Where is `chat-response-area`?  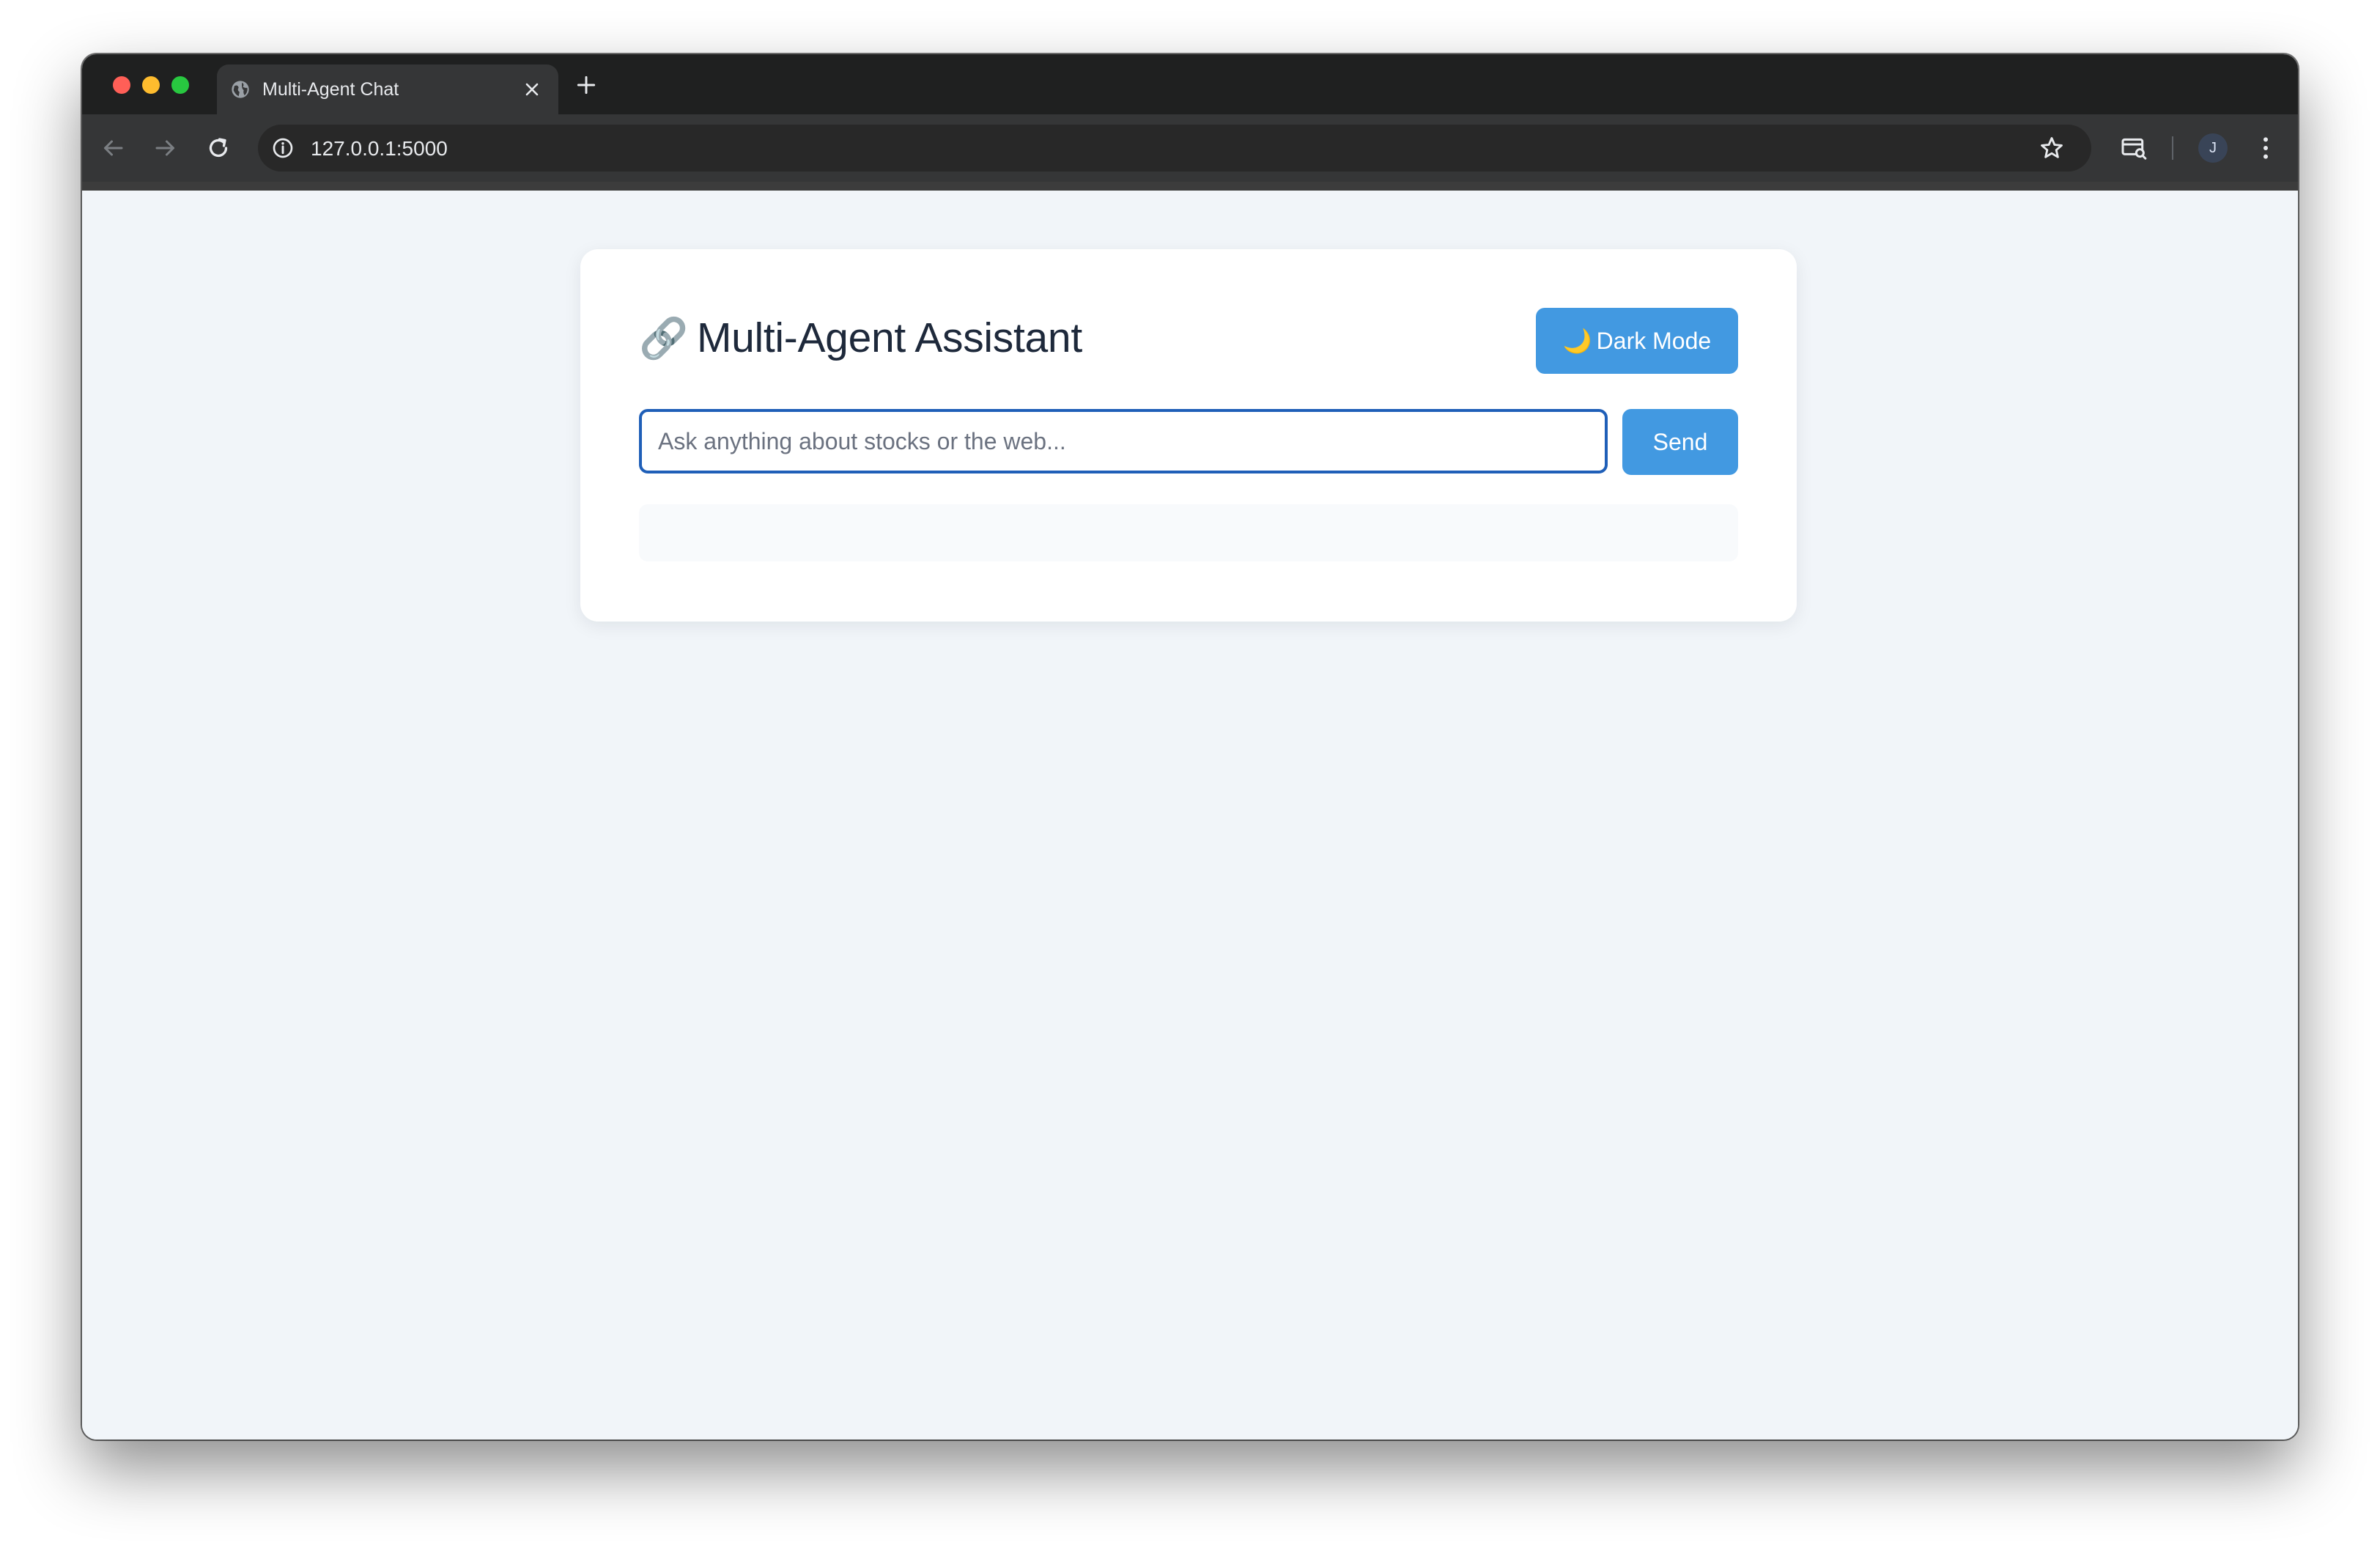 chat-response-area is located at coordinates (1188, 532).